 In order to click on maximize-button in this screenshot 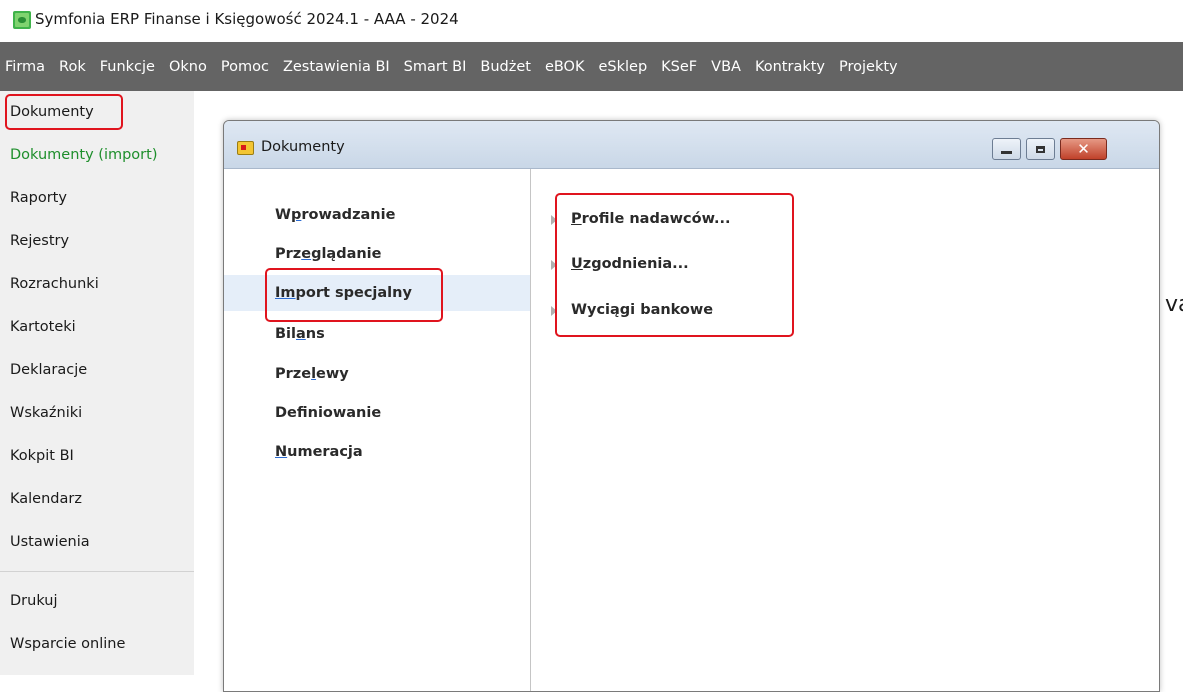, I will do `click(1040, 149)`.